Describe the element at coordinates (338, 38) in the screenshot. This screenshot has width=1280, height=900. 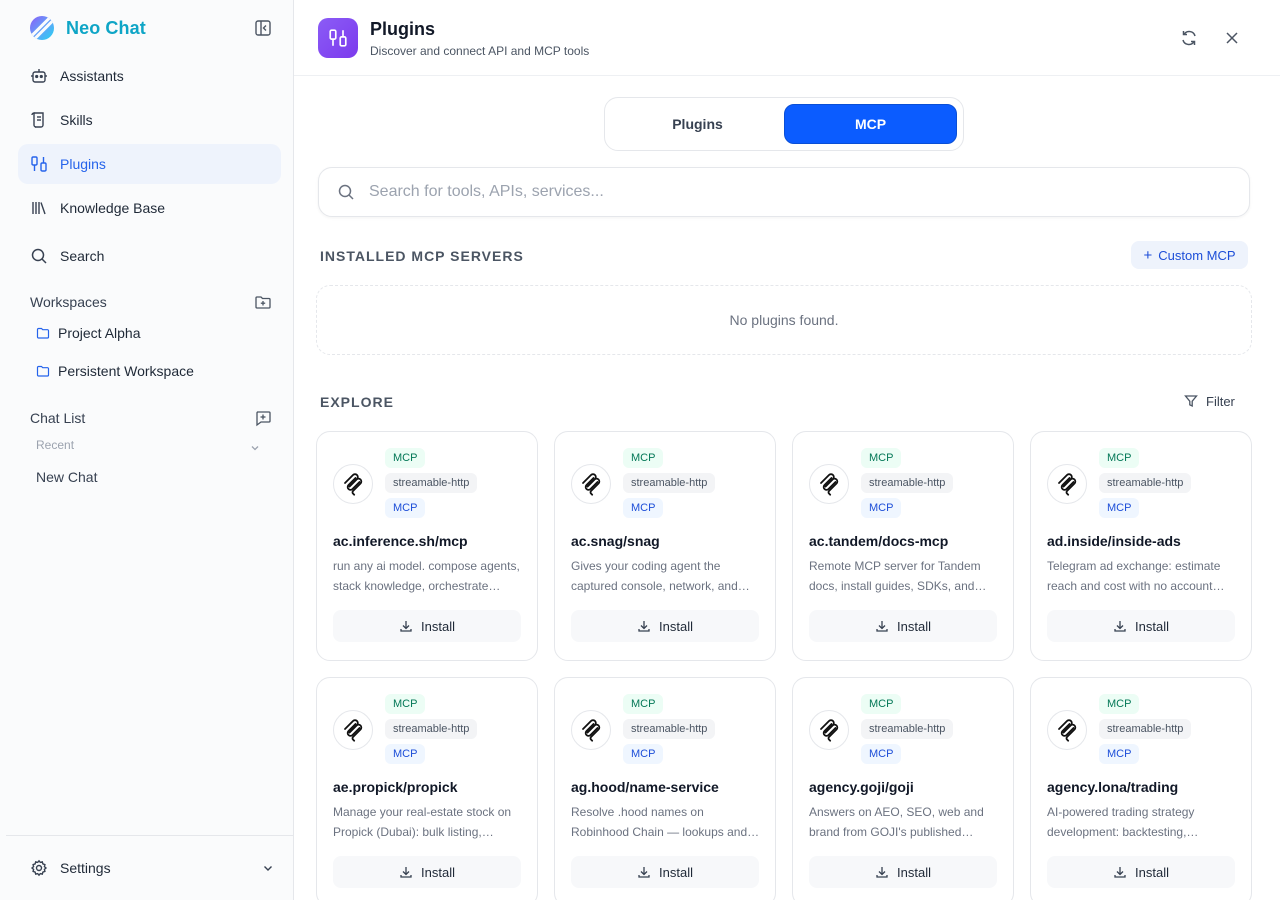
I see `plugins-header-icon` at that location.